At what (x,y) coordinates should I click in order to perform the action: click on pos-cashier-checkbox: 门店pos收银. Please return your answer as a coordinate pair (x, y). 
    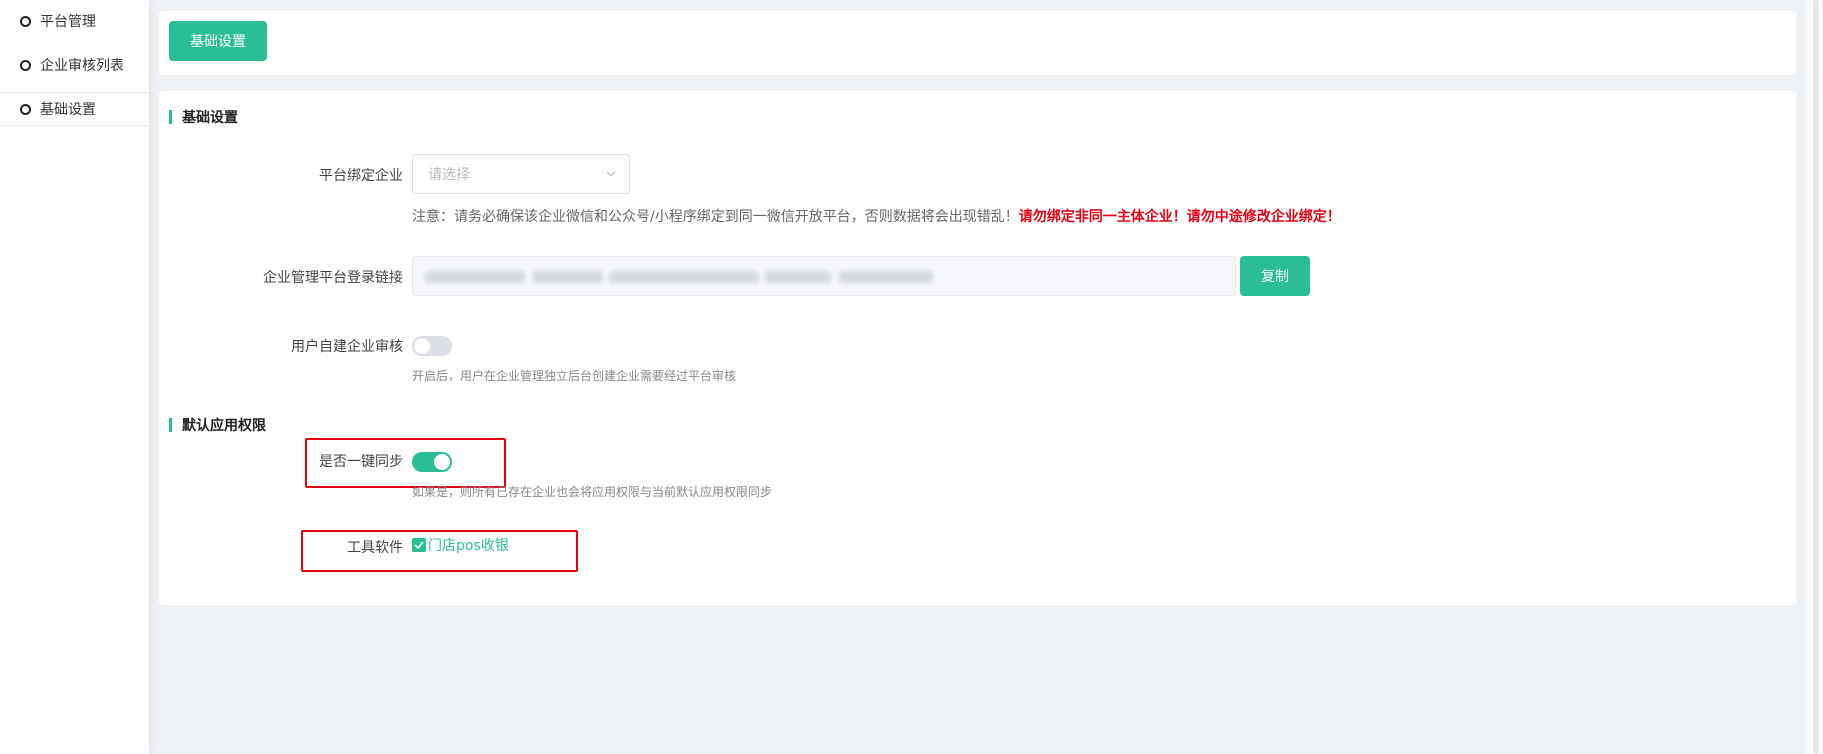
    Looking at the image, I should click on (460, 545).